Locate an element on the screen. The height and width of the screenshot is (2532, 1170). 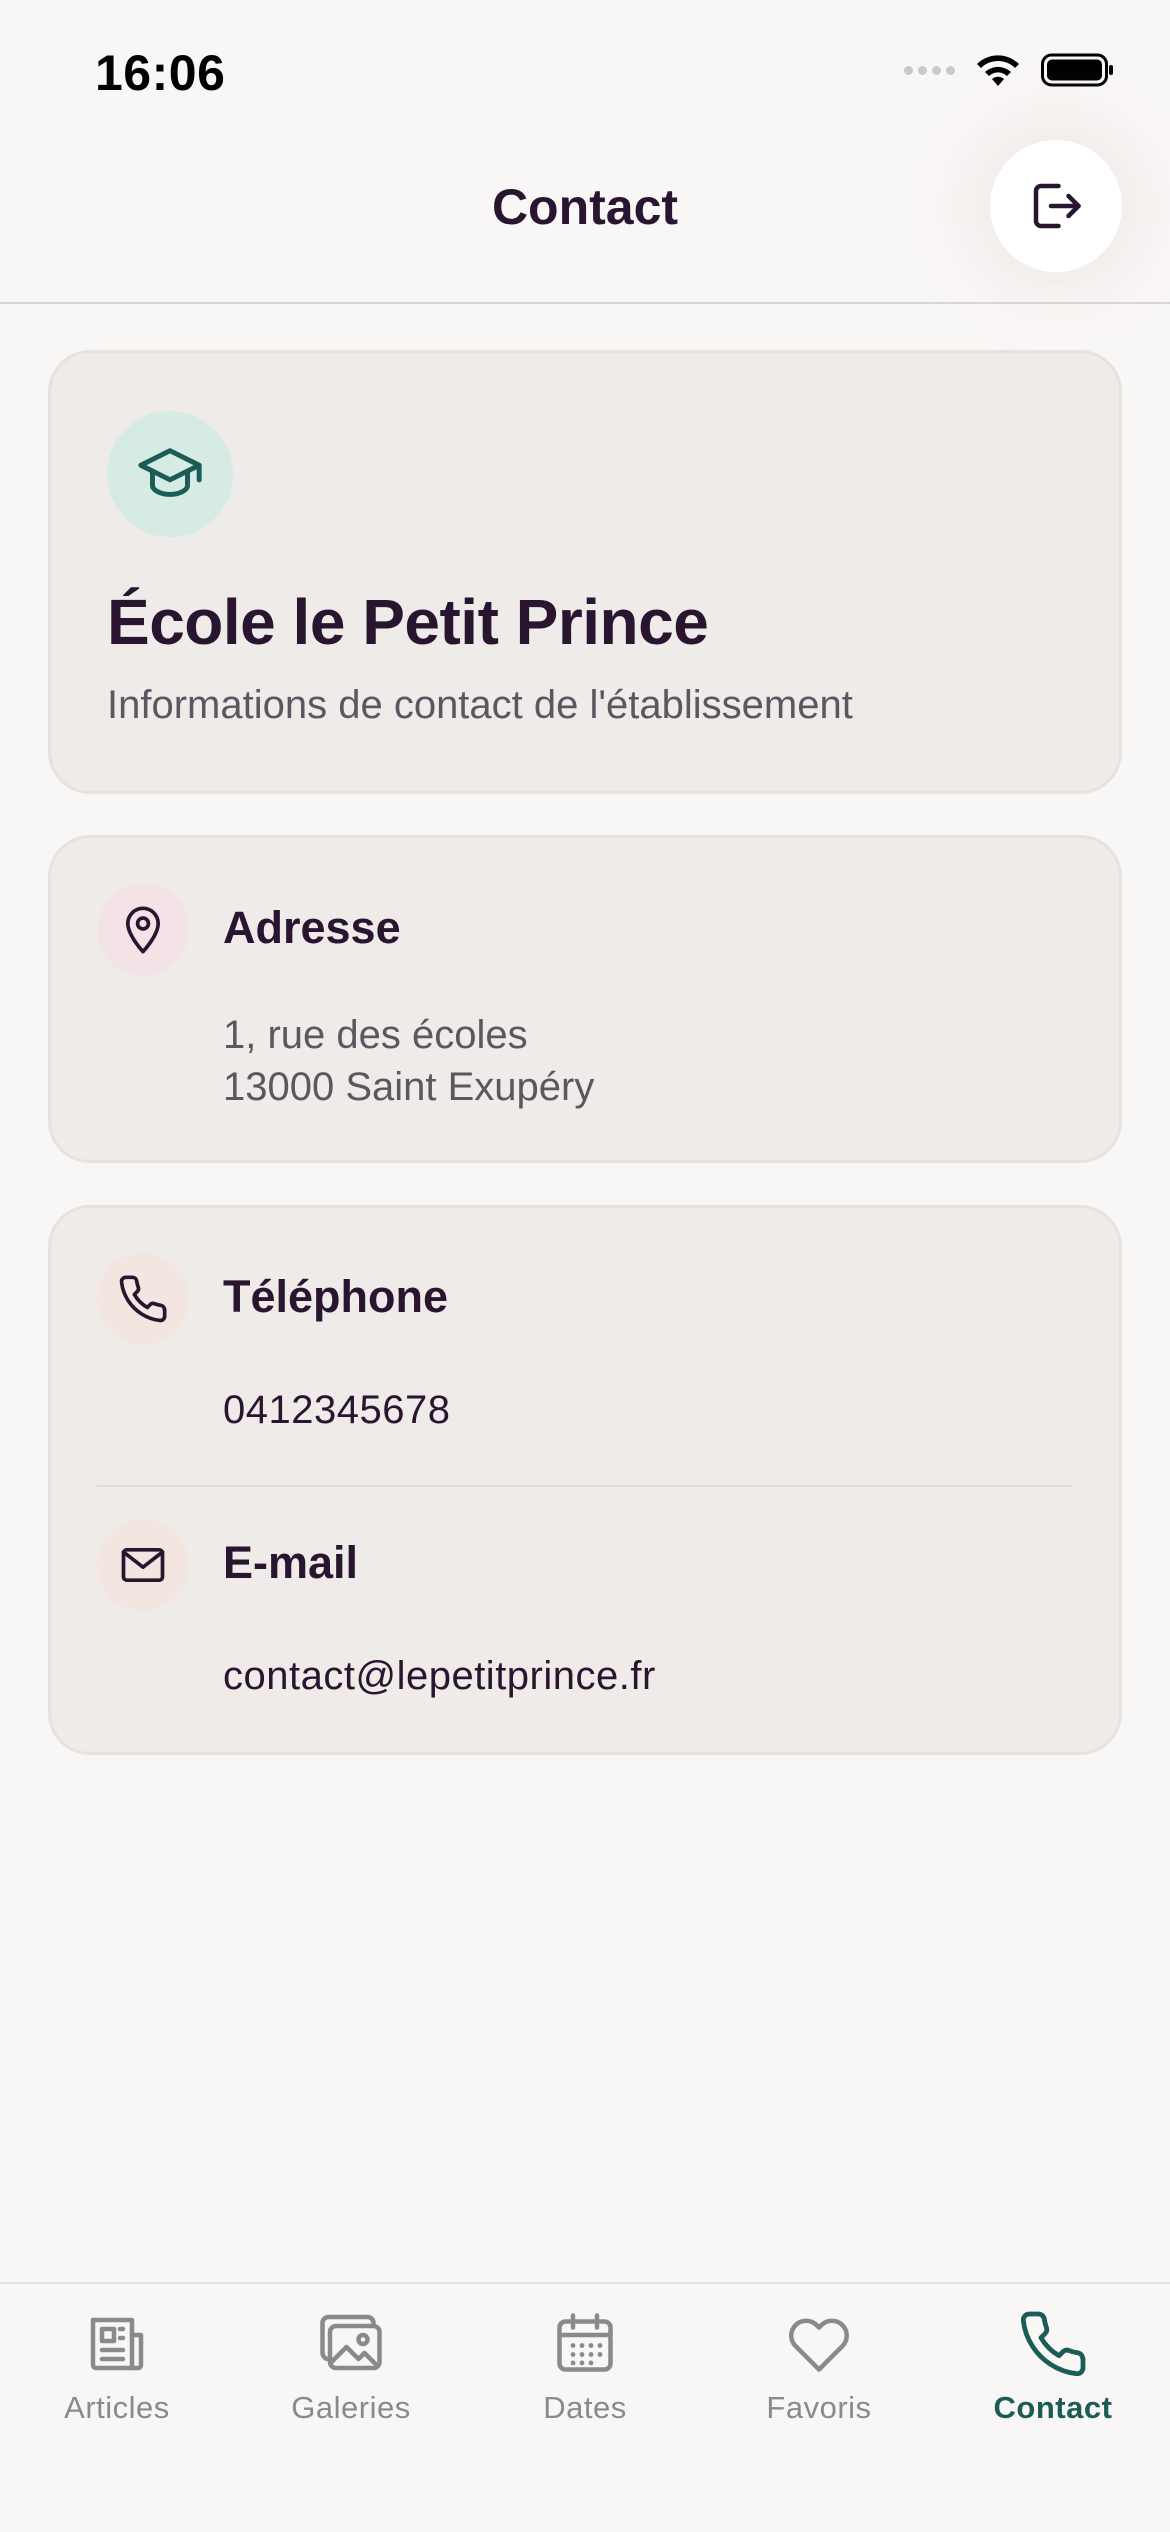
tab-favoris: Favoris is located at coordinates (819, 2379).